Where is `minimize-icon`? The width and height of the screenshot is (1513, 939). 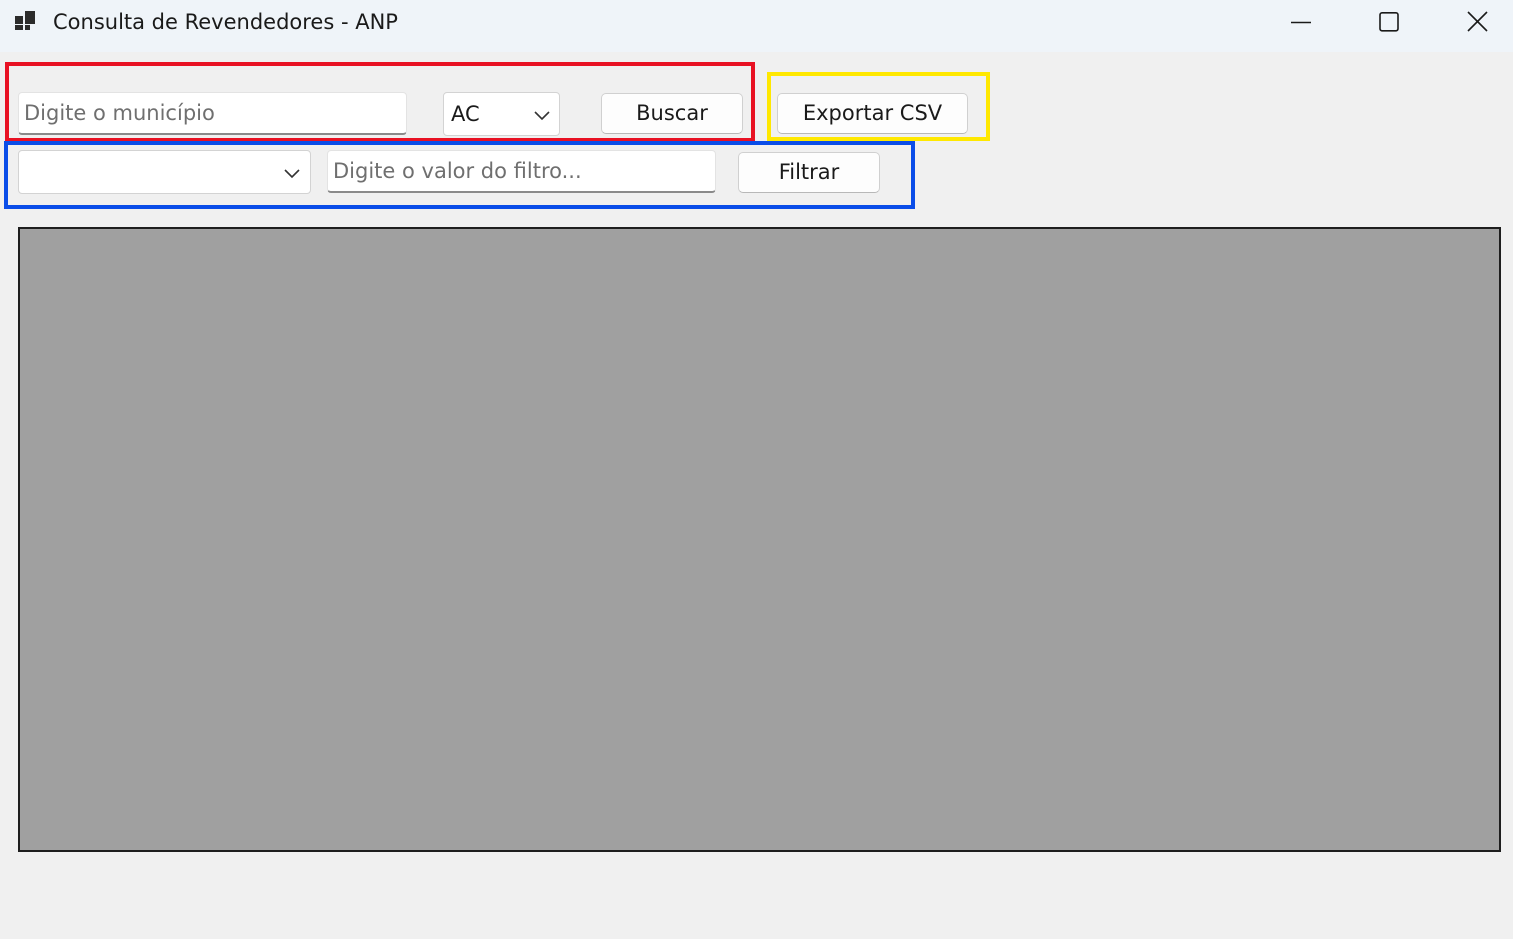
minimize-icon is located at coordinates (1301, 22).